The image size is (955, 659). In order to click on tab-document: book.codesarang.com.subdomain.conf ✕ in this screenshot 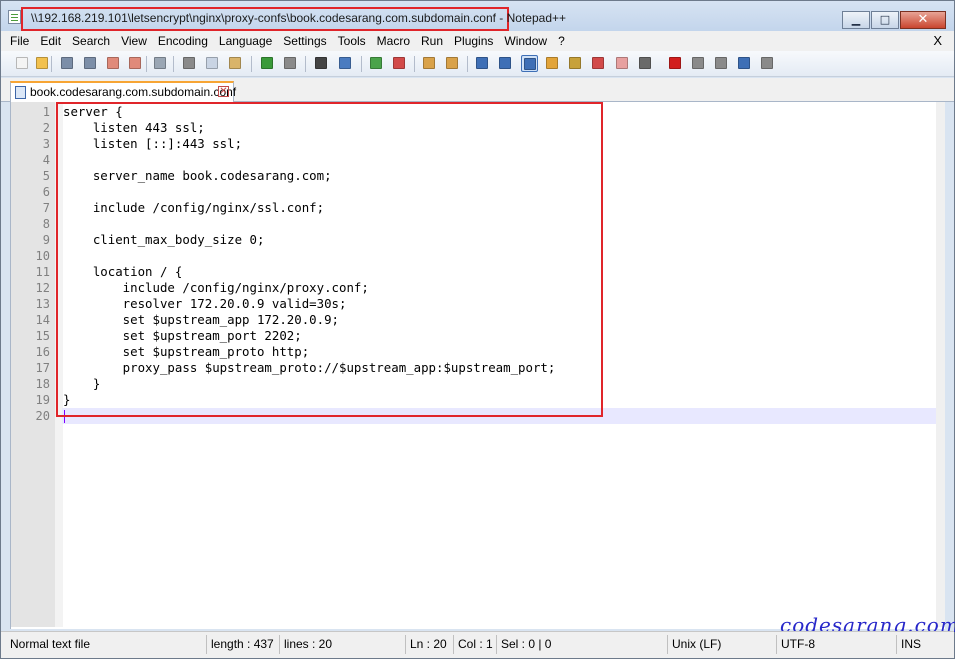, I will do `click(123, 91)`.